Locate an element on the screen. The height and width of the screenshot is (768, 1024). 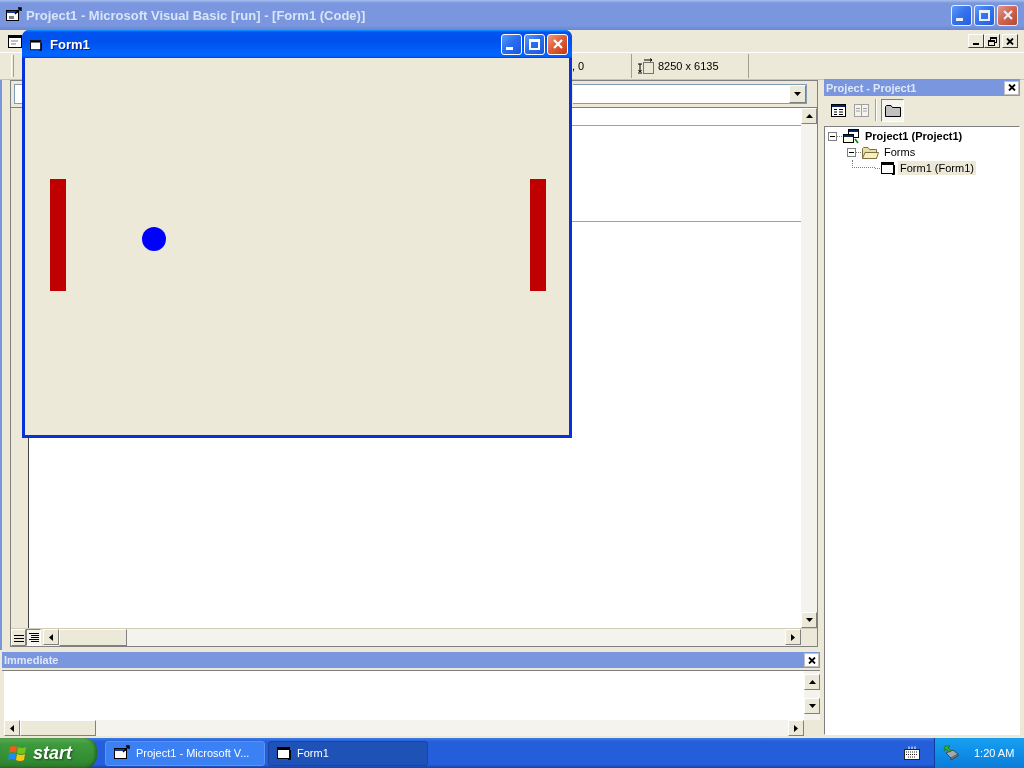
tree-item: Project1 (Project1) is located at coordinates (914, 136).